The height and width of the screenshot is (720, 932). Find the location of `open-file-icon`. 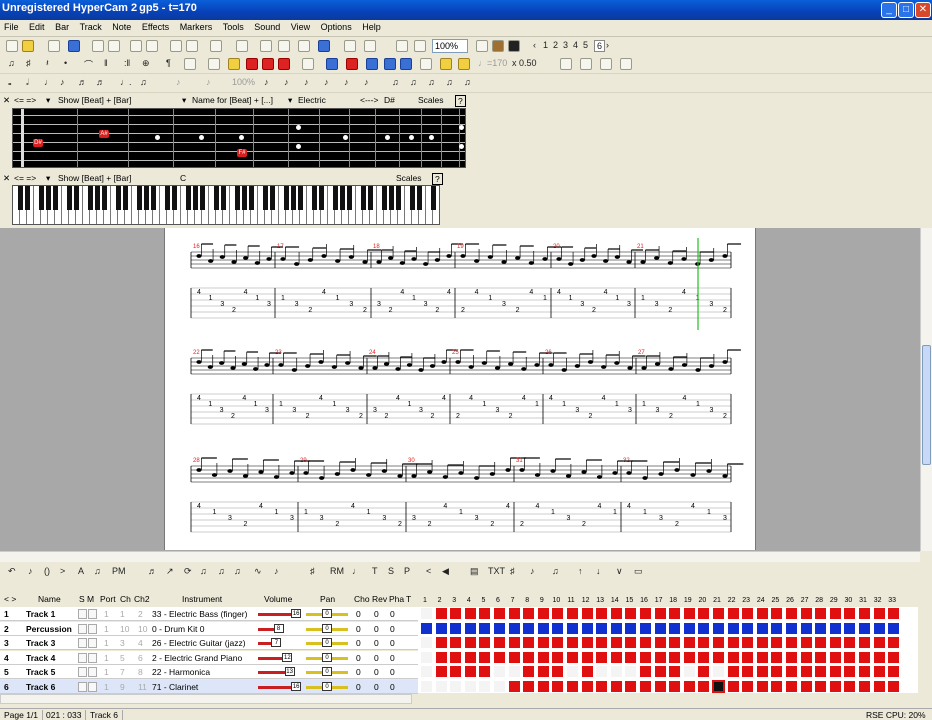

open-file-icon is located at coordinates (28, 46).